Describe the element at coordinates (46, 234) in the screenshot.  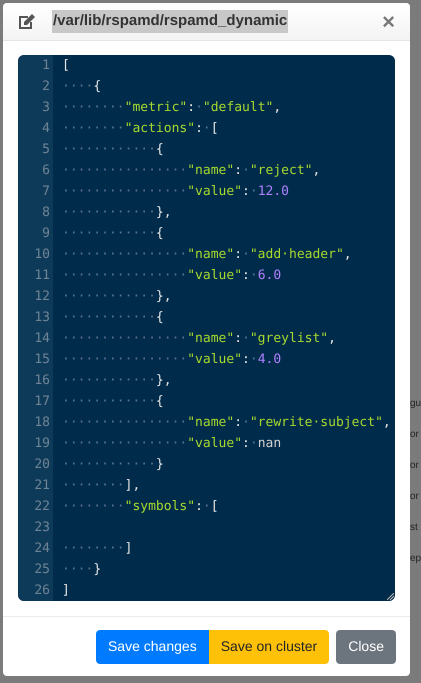
I see `line-number: 9` at that location.